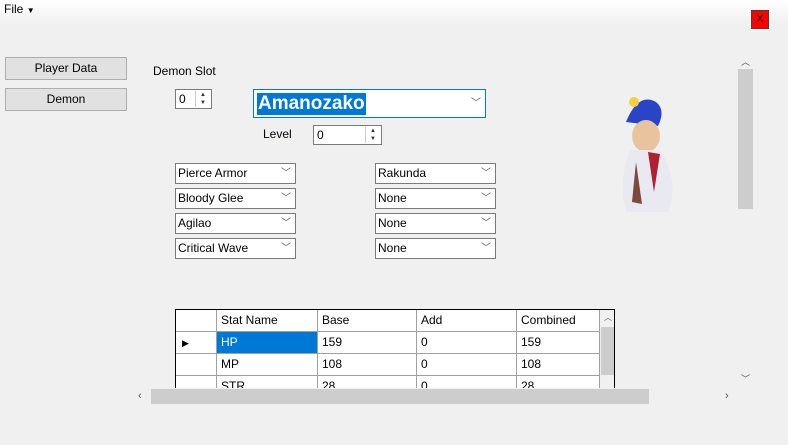 This screenshot has height=445, width=788. What do you see at coordinates (320, 135) in the screenshot?
I see `level-value: 0` at bounding box center [320, 135].